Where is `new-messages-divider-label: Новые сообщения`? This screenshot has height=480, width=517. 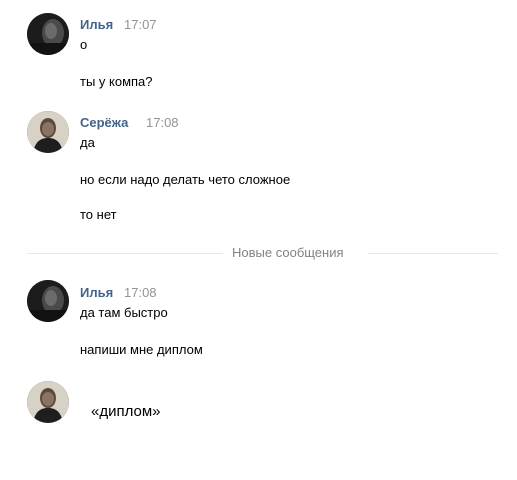 new-messages-divider-label: Новые сообщения is located at coordinates (288, 252).